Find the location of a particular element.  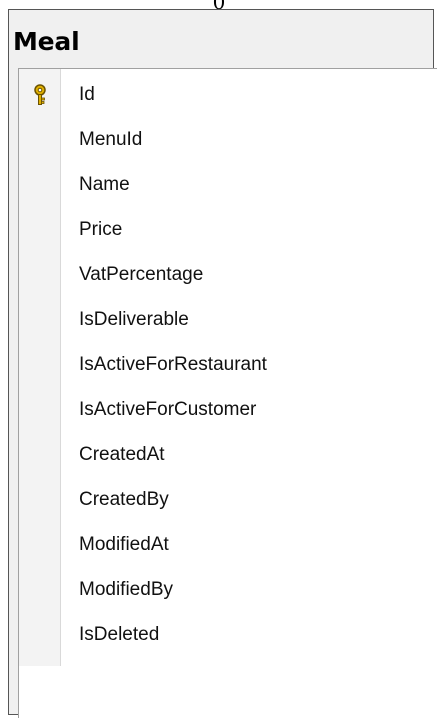

column-name: IsActiveForRestaurant is located at coordinates (173, 364).